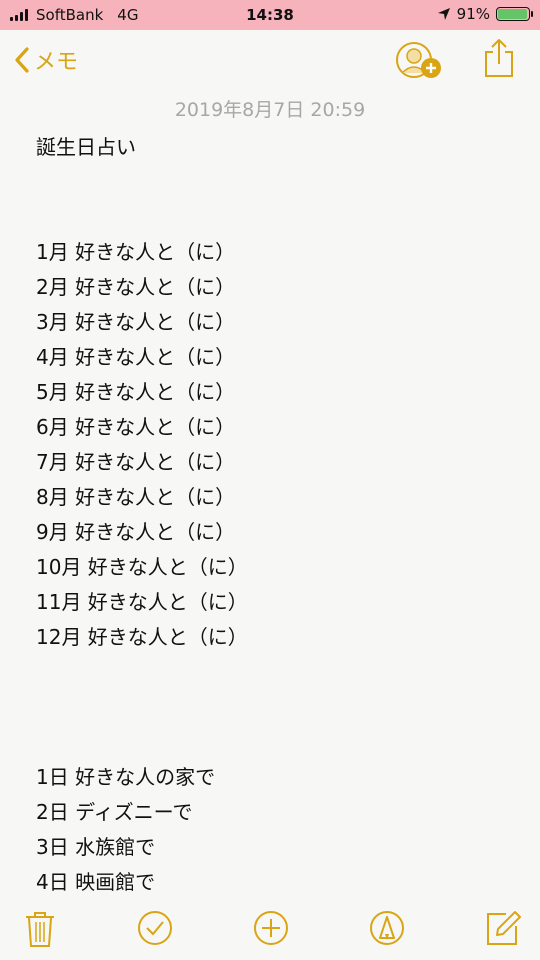 The width and height of the screenshot is (540, 960). Describe the element at coordinates (136, 462) in the screenshot. I see `month-line: 7月 好きな人と（に）` at that location.